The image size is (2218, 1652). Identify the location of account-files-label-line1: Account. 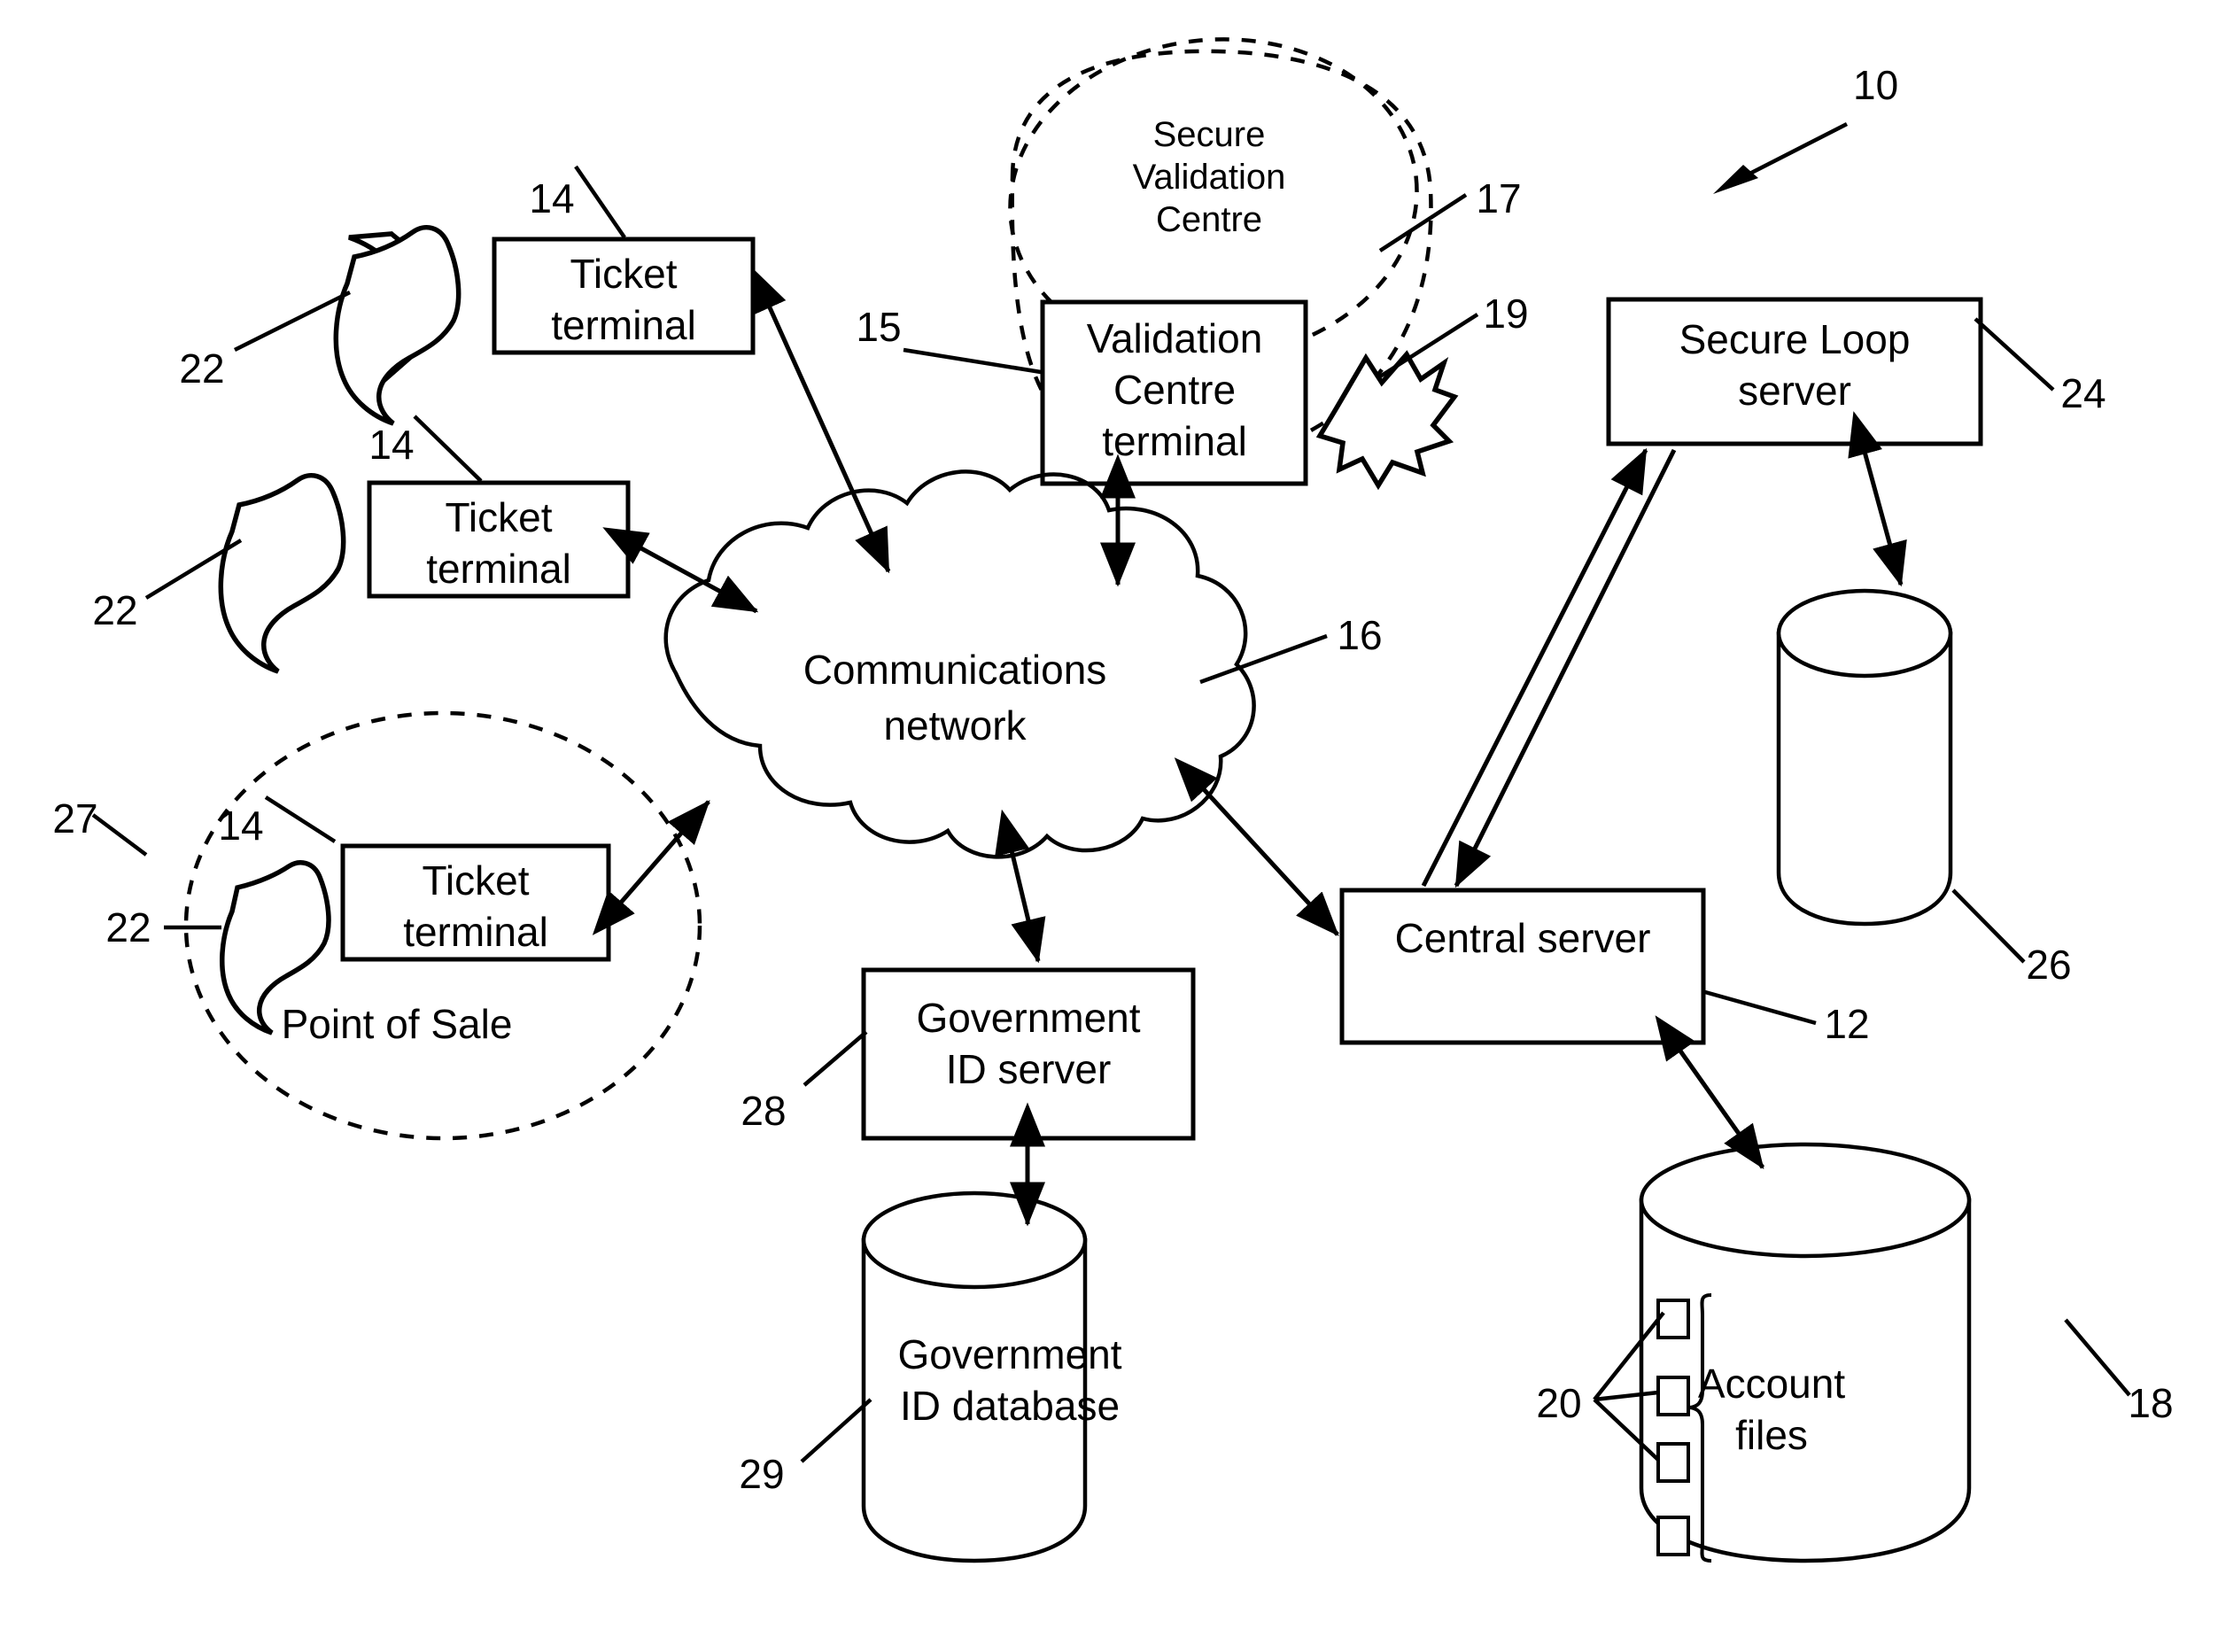
(1771, 1384).